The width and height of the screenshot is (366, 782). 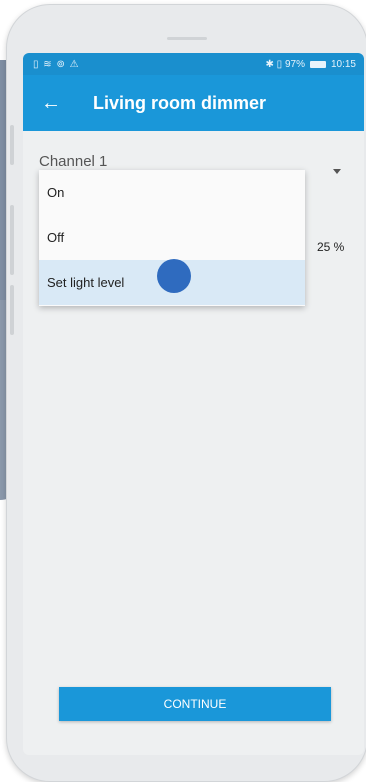 What do you see at coordinates (53, 103) in the screenshot?
I see `back-arrow-icon: ←` at bounding box center [53, 103].